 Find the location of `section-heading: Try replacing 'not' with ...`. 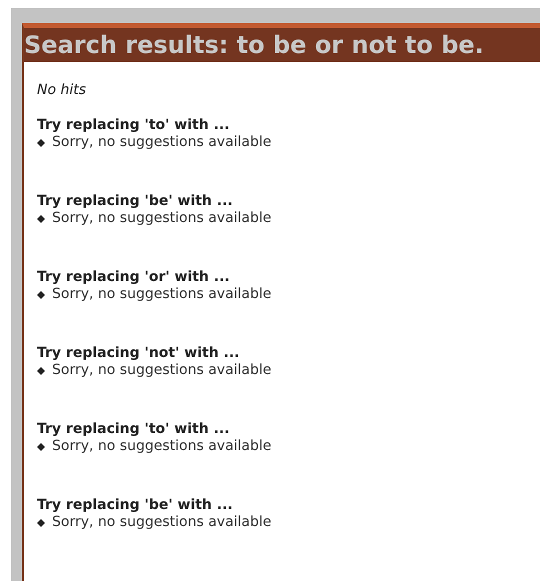

section-heading: Try replacing 'not' with ... is located at coordinates (138, 353).